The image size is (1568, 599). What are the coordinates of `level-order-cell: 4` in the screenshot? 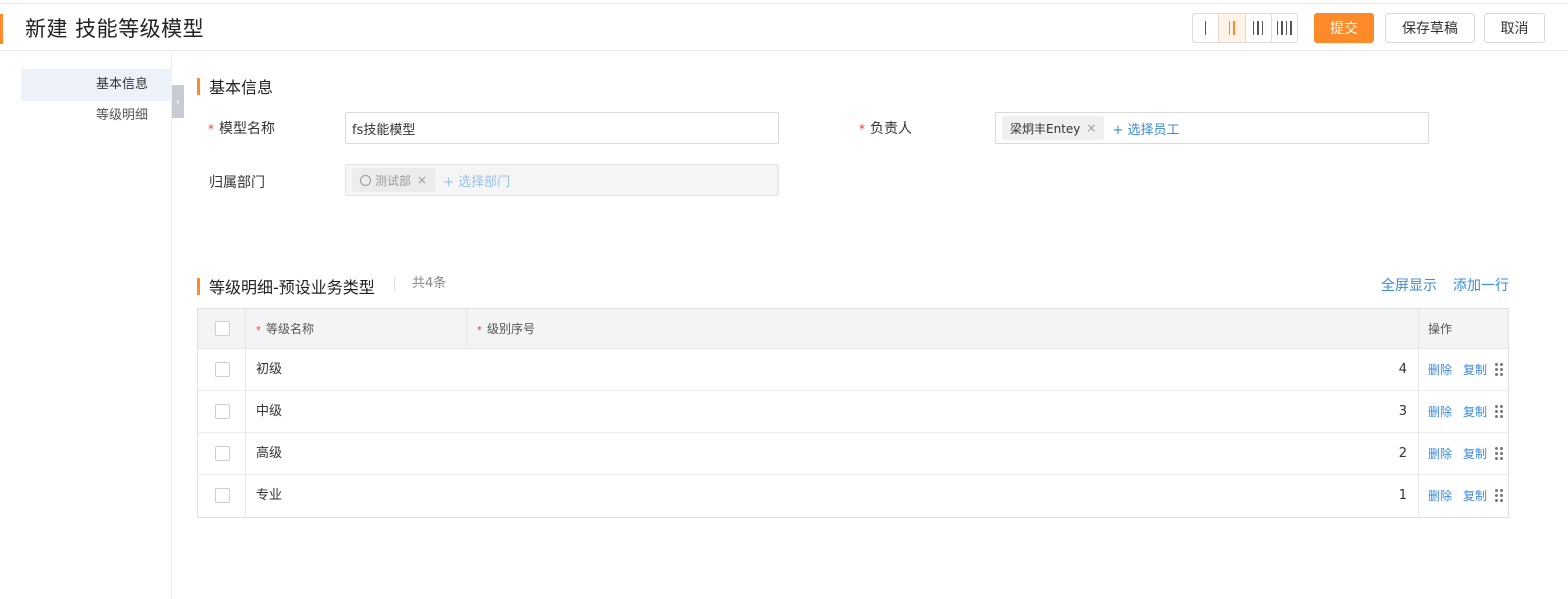 It's located at (942, 370).